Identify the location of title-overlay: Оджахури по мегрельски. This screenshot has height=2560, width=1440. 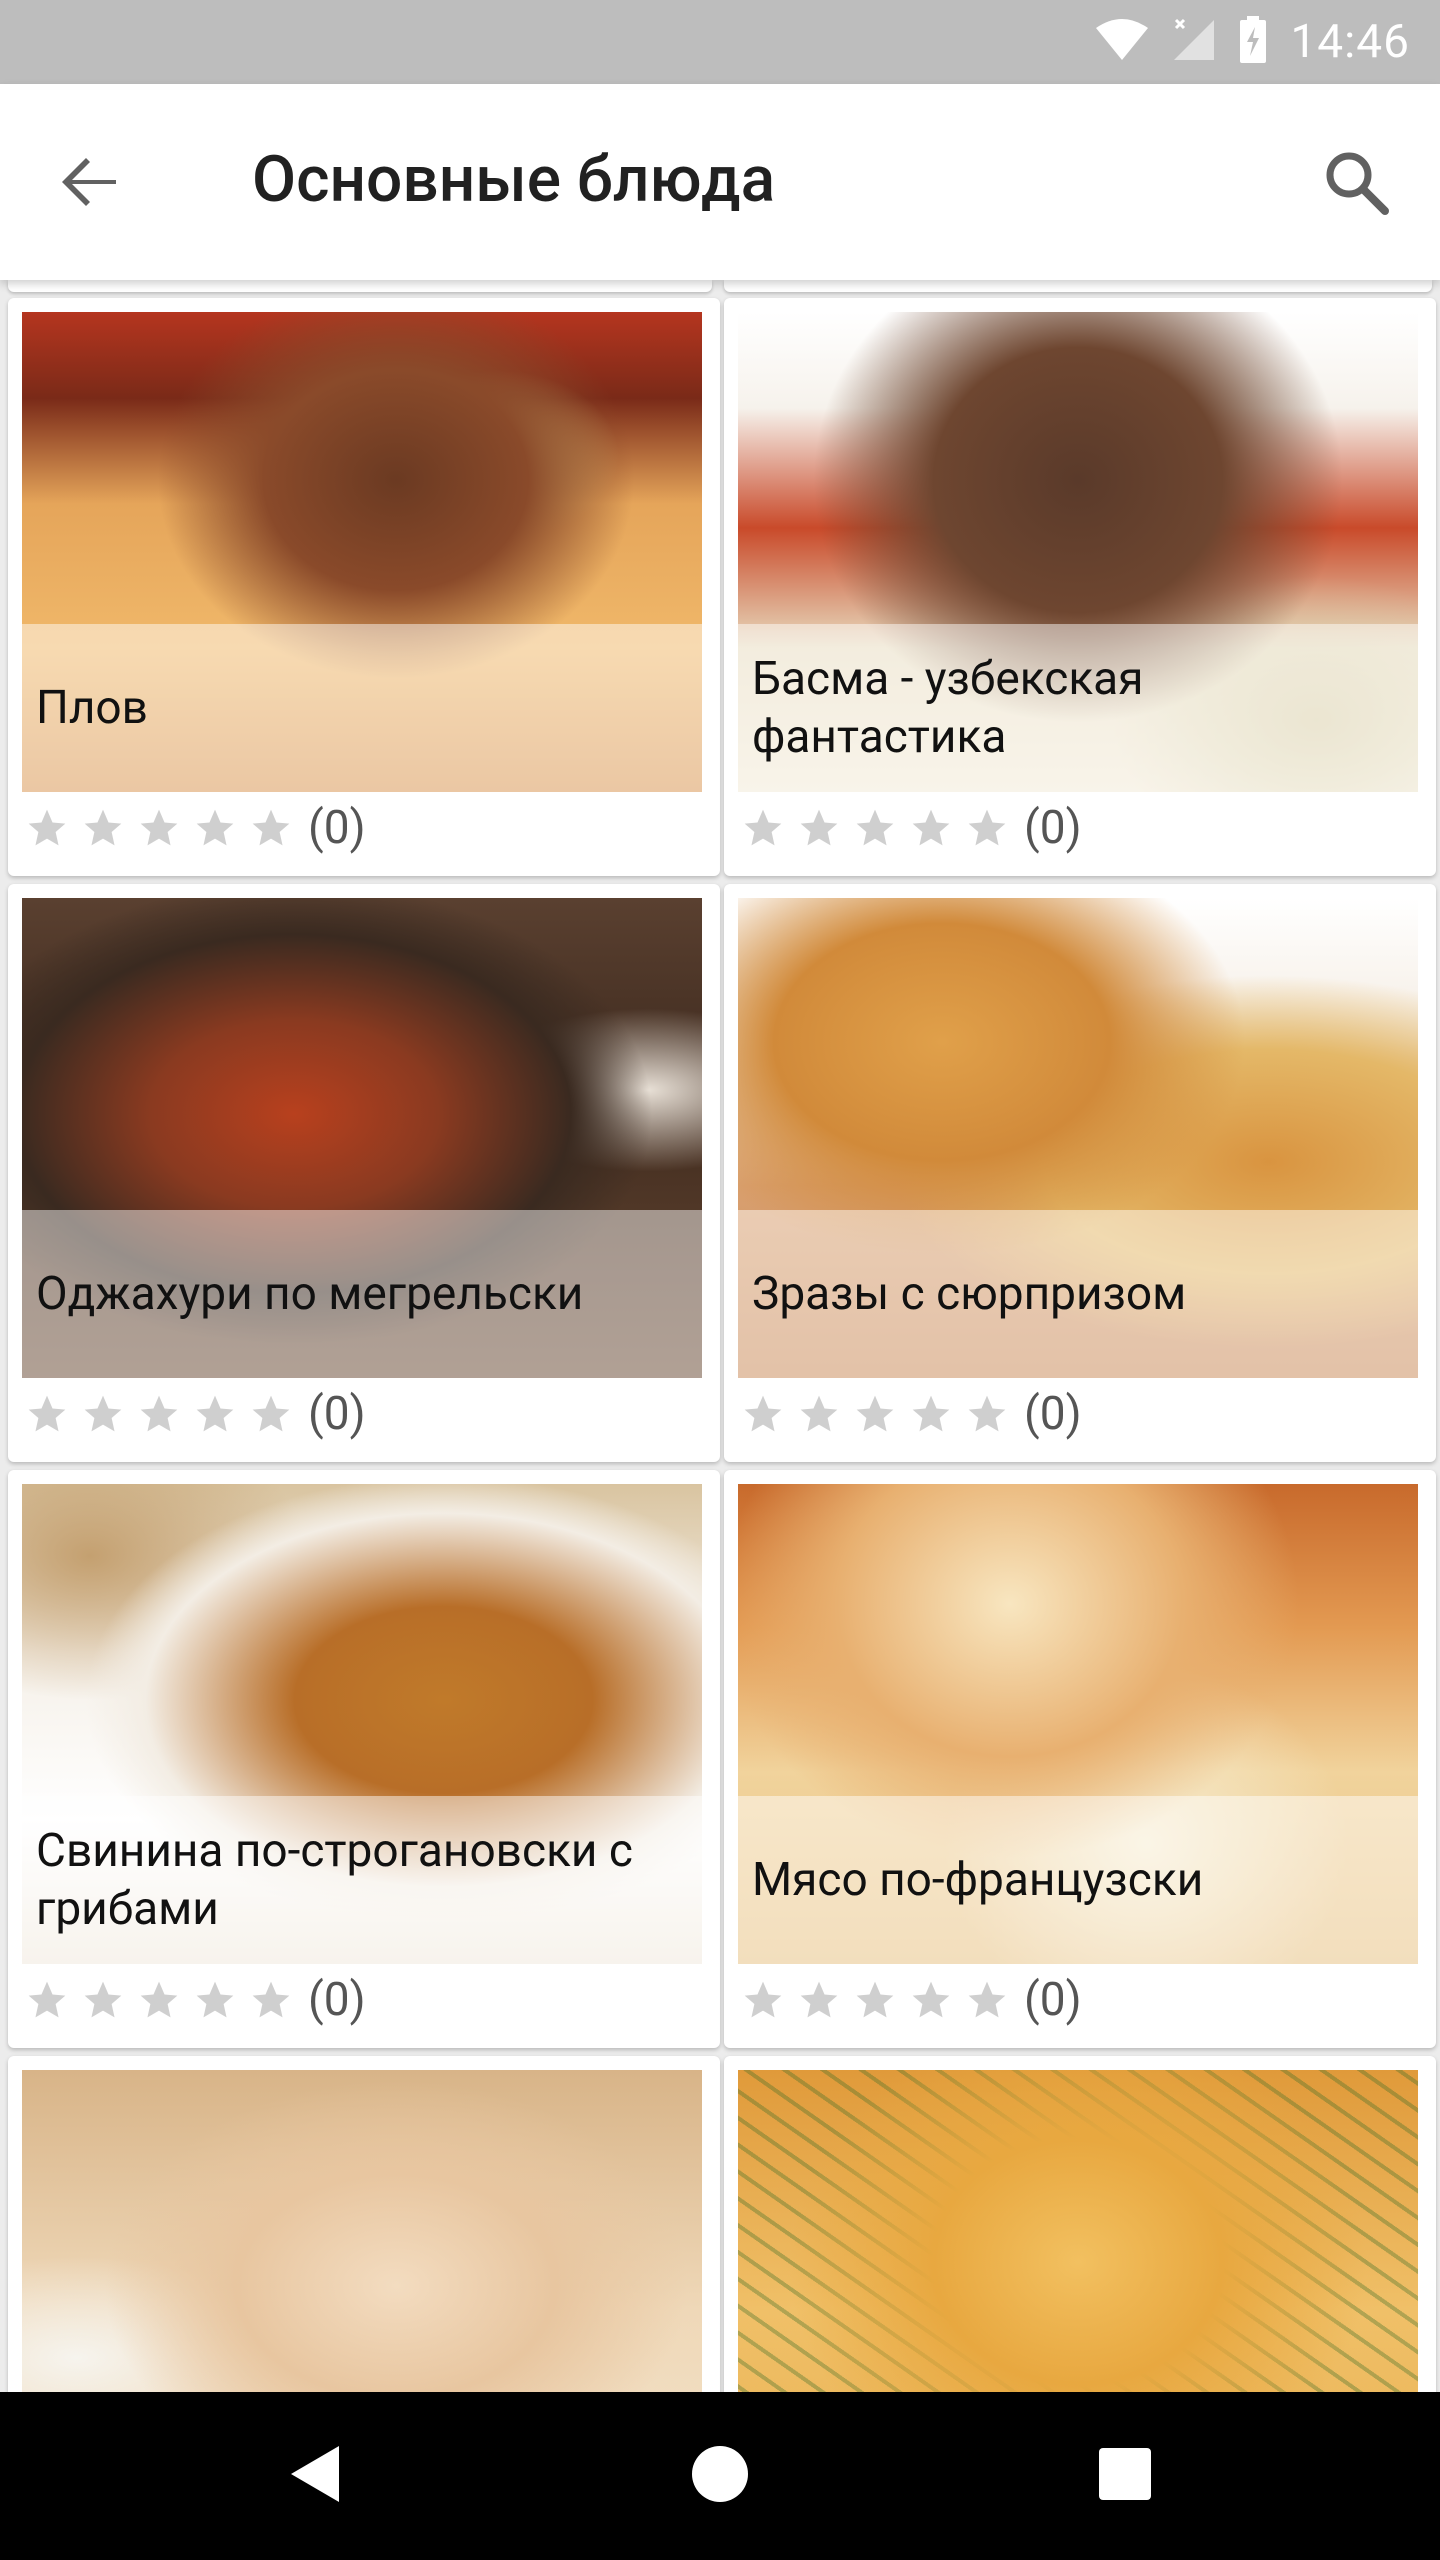
(362, 1294).